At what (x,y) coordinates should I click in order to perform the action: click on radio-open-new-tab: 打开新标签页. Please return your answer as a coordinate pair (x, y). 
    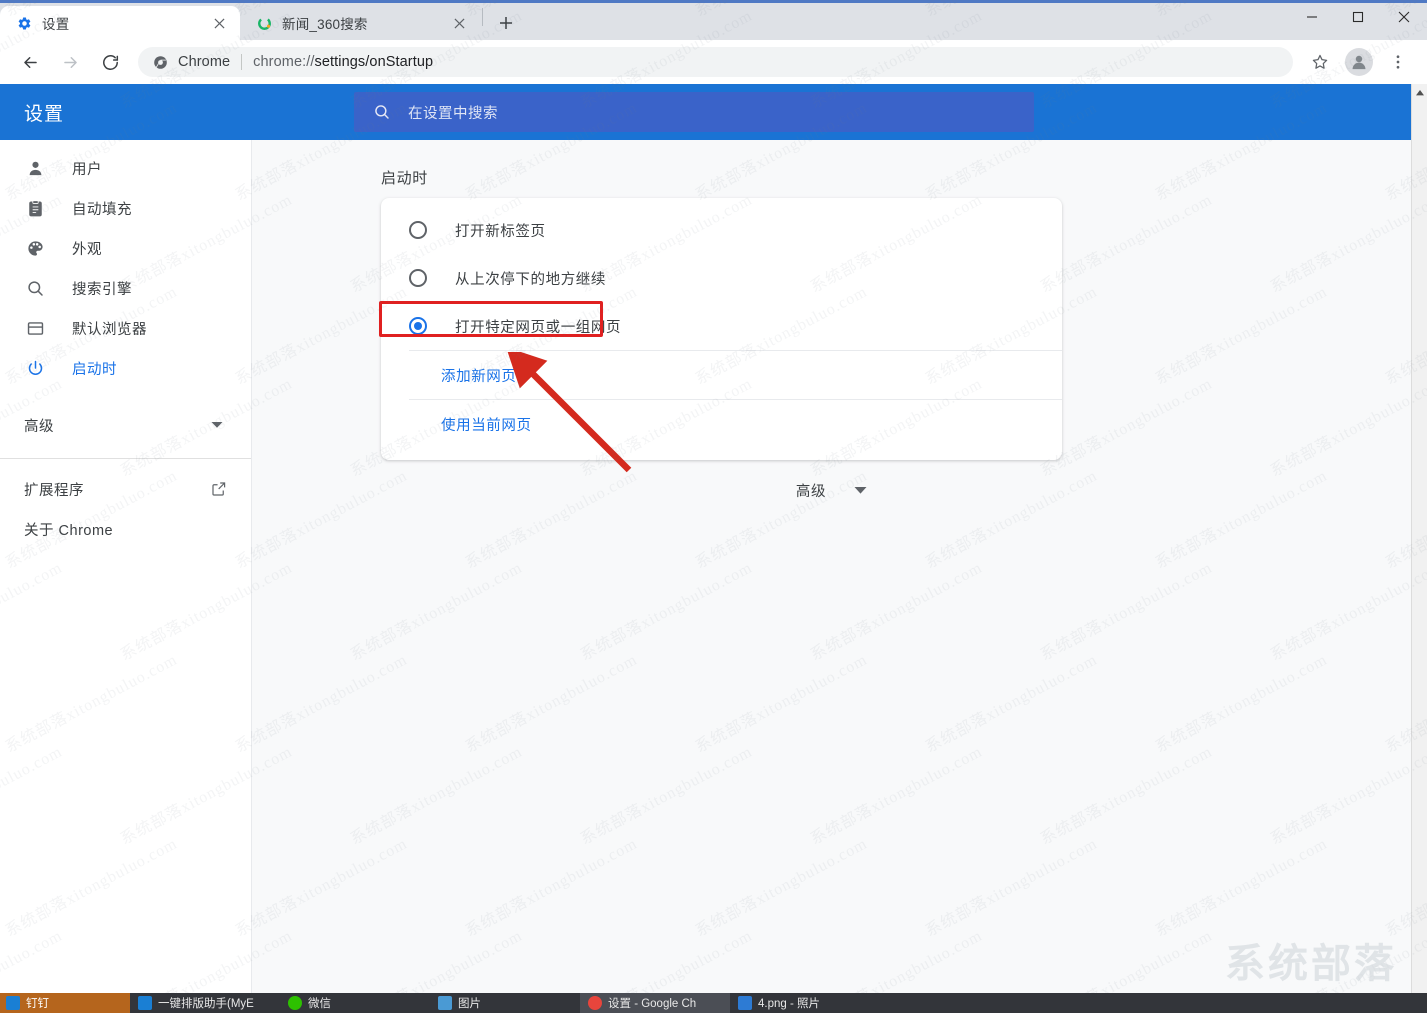
    Looking at the image, I should click on (721, 230).